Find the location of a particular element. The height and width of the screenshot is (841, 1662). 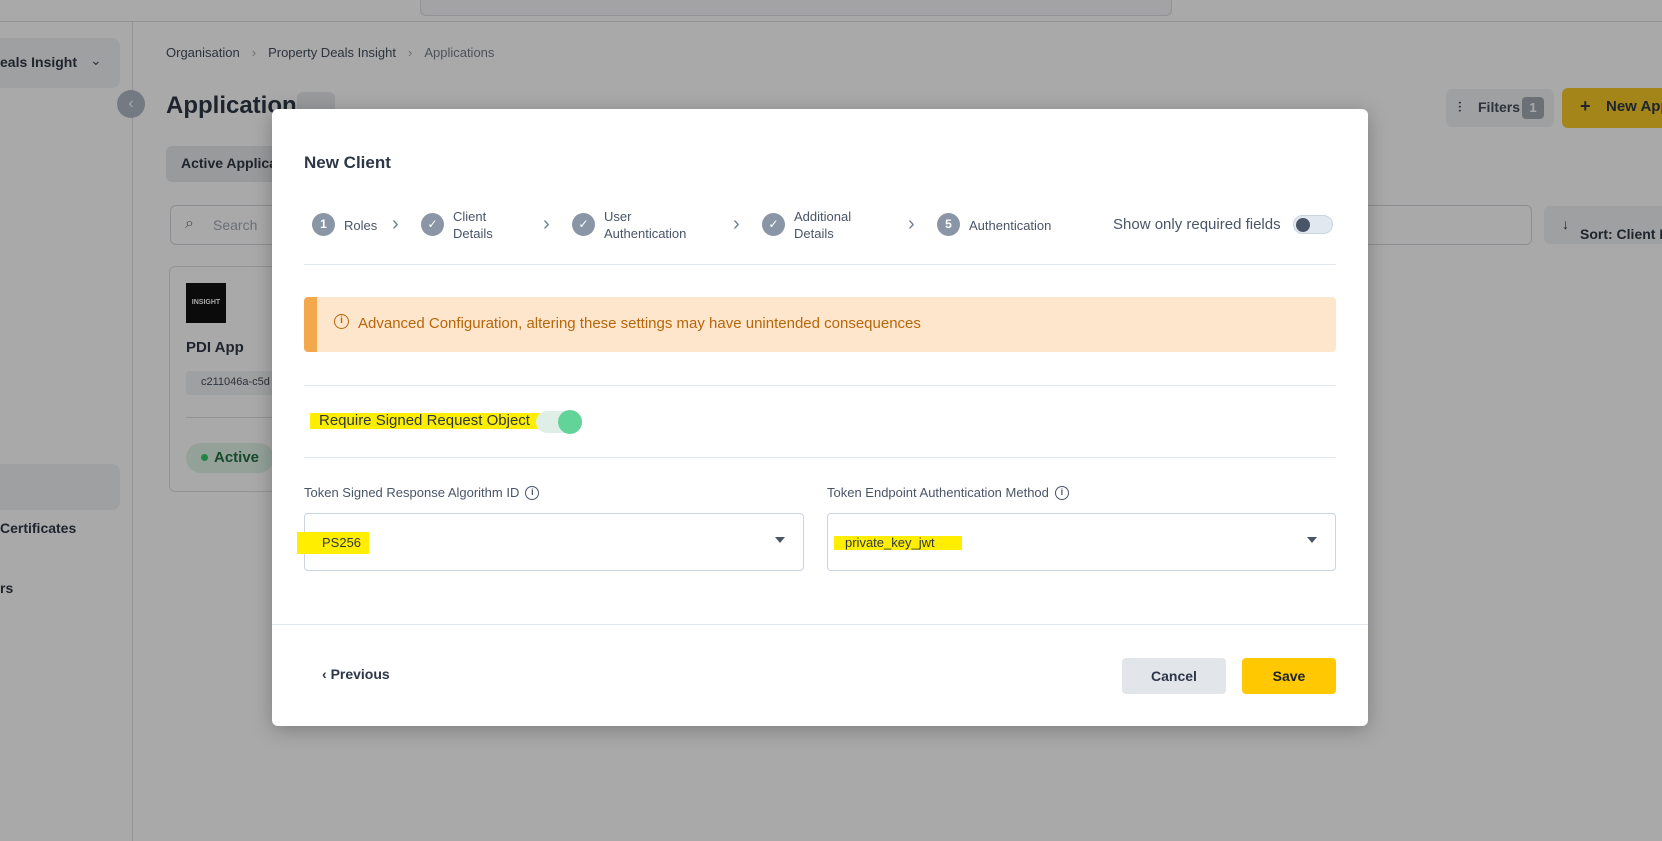

step-authentication: 5 Authentication is located at coordinates (1007, 225).